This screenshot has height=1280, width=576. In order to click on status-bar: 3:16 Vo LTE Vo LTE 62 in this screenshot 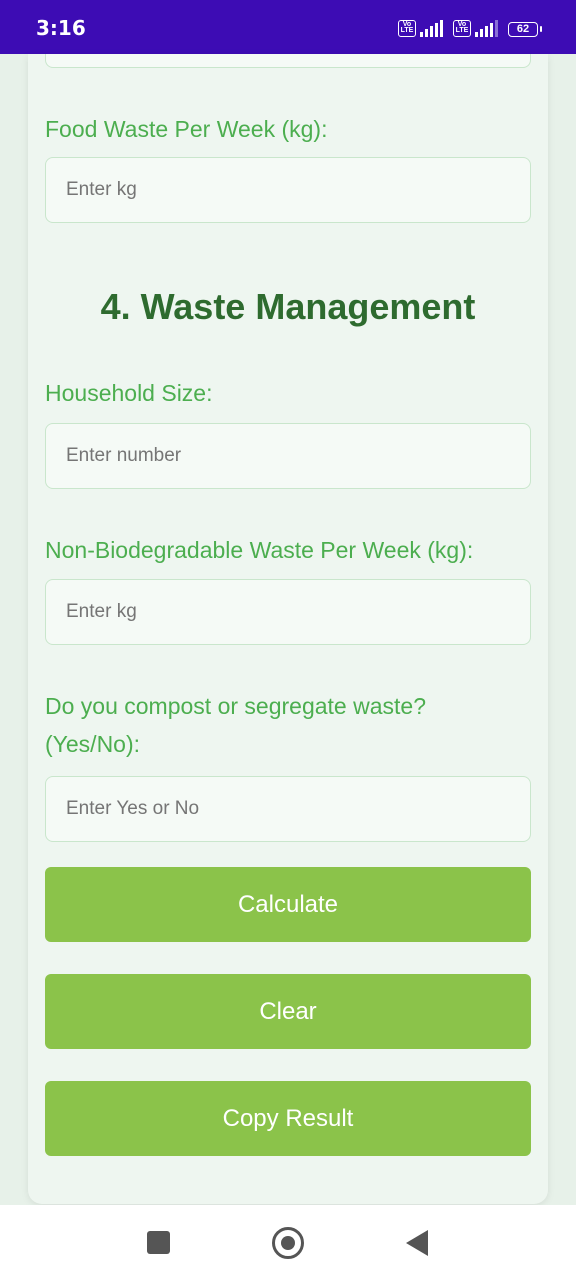, I will do `click(288, 27)`.